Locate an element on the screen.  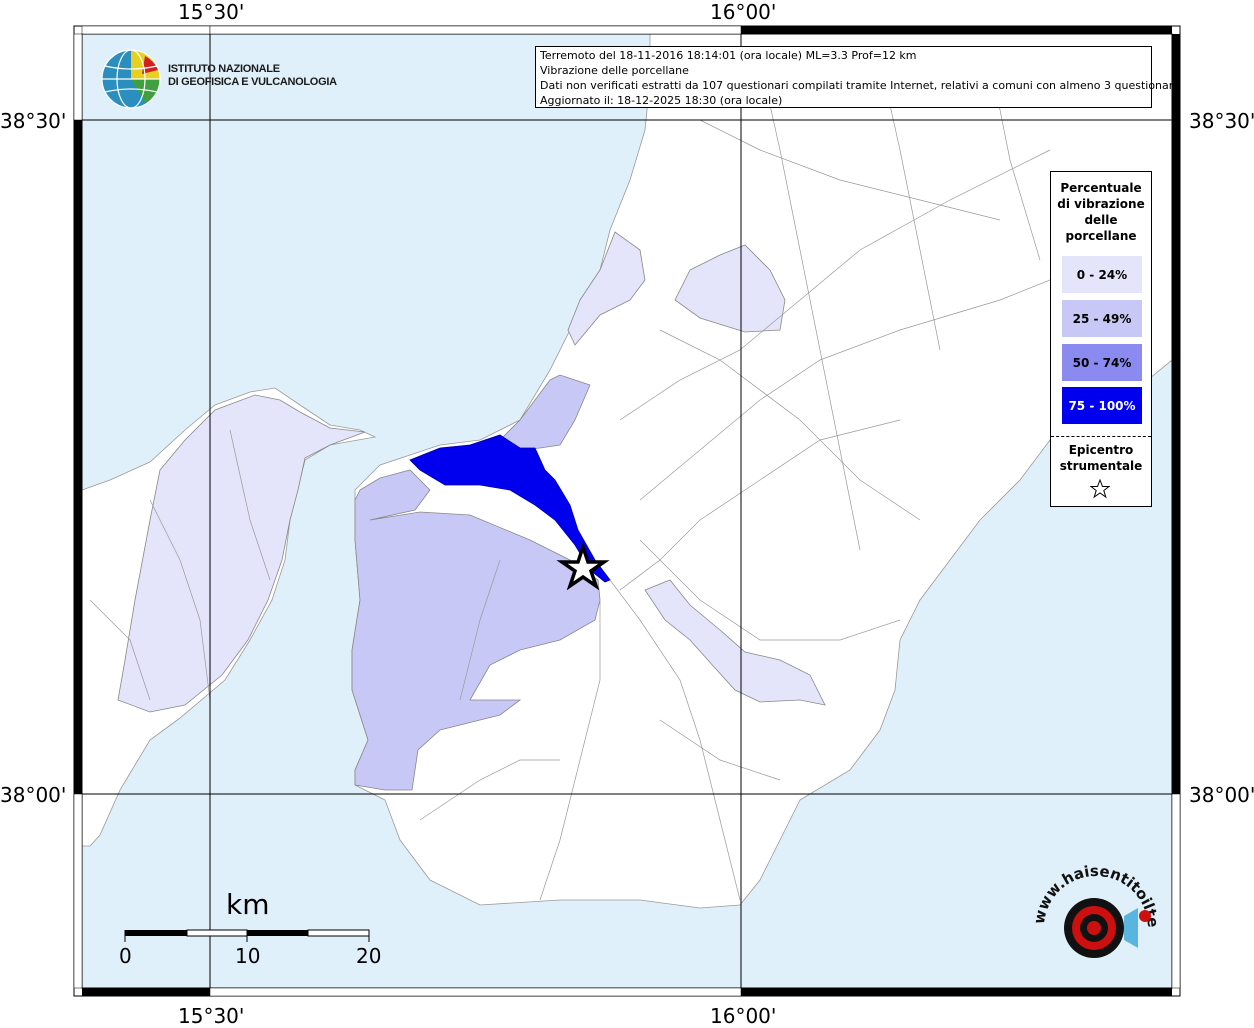
lat-label-right-top: 38°30' is located at coordinates (1221, 121).